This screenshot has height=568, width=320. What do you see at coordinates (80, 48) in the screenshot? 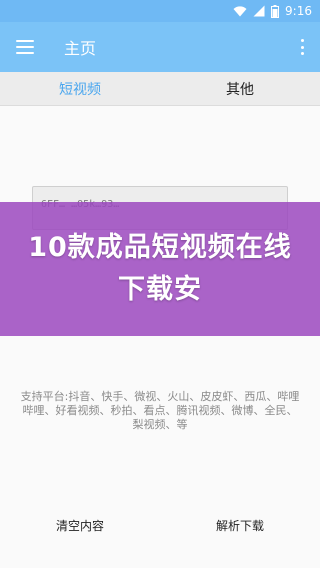
I see `page-title: 主页` at bounding box center [80, 48].